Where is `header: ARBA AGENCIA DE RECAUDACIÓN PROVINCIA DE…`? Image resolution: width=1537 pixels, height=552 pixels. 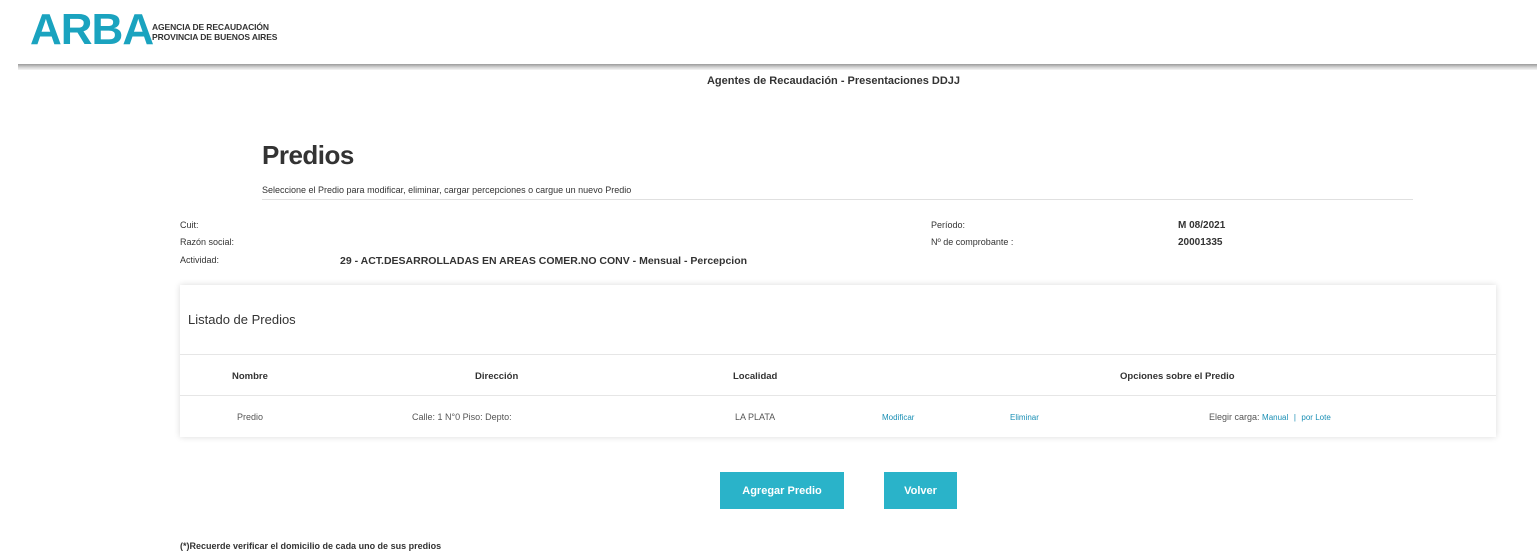
header: ARBA AGENCIA DE RECAUDACIÓN PROVINCIA DE… is located at coordinates (768, 33).